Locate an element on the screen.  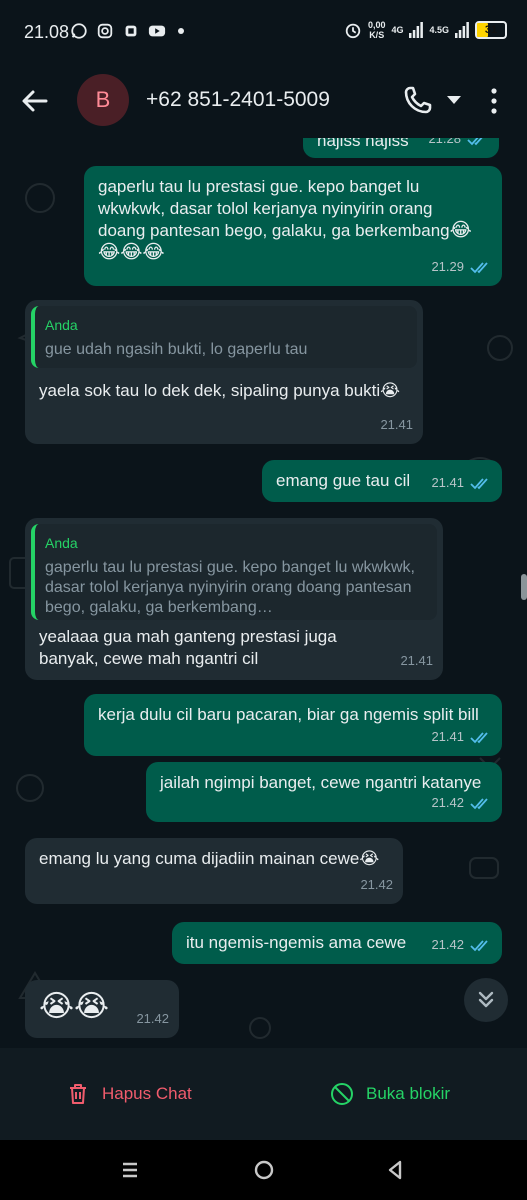
notification-icons is located at coordinates (127, 31).